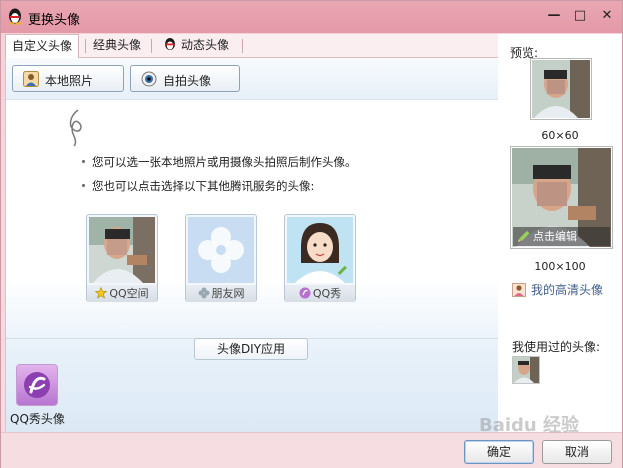  I want to click on used-avatar-thumb, so click(526, 370).